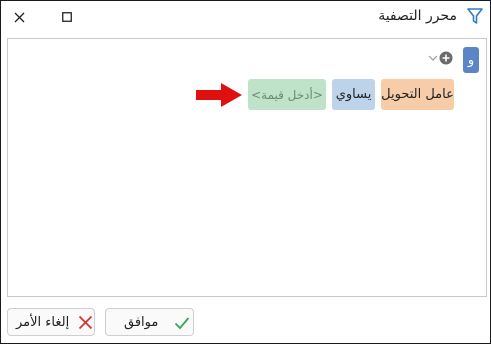 This screenshot has width=491, height=344. What do you see at coordinates (85, 322) in the screenshot?
I see `x-icon` at bounding box center [85, 322].